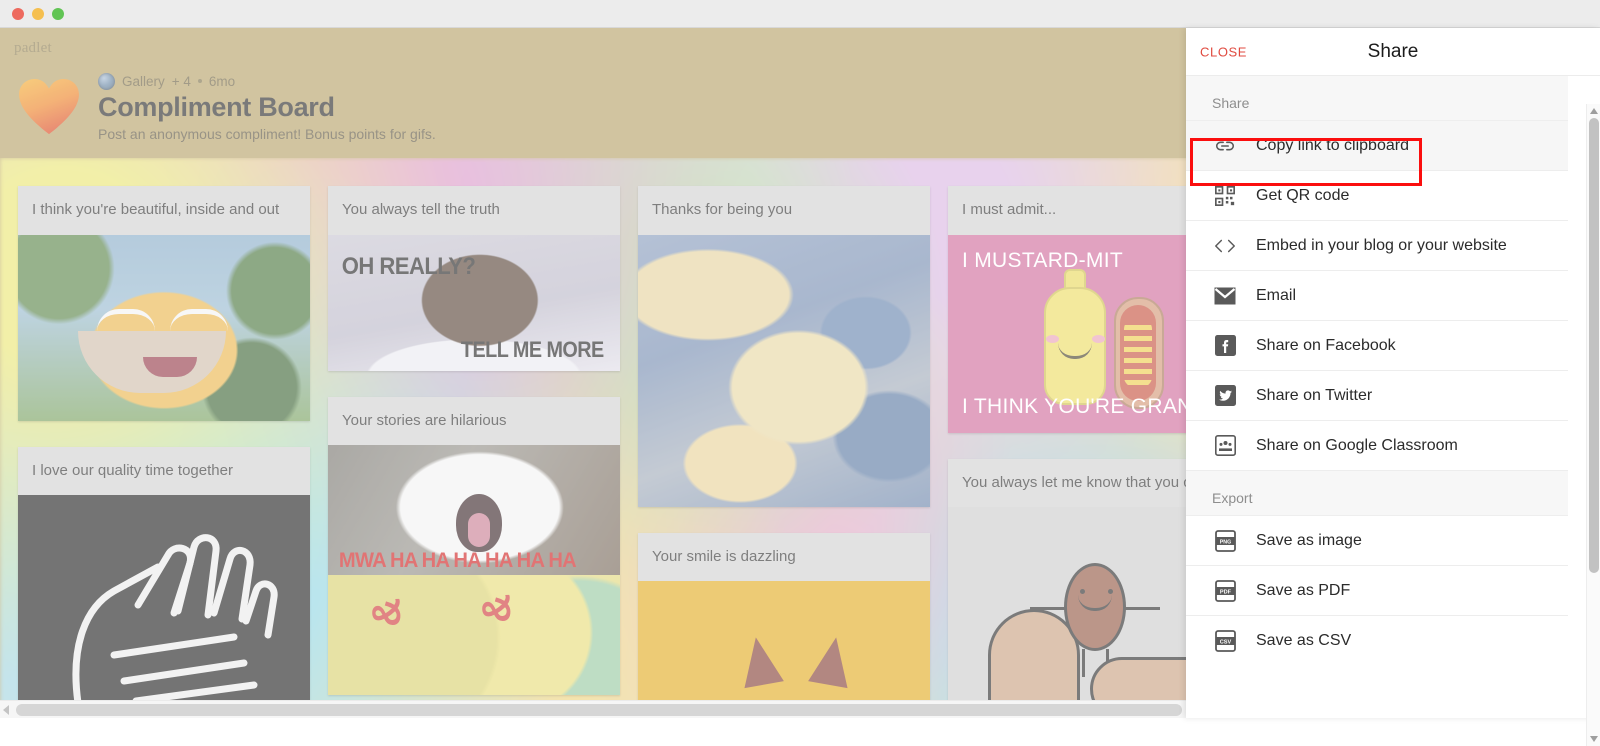 The height and width of the screenshot is (746, 1600). Describe the element at coordinates (599, 710) in the screenshot. I see `horizontal-scrollbar-thumb` at that location.